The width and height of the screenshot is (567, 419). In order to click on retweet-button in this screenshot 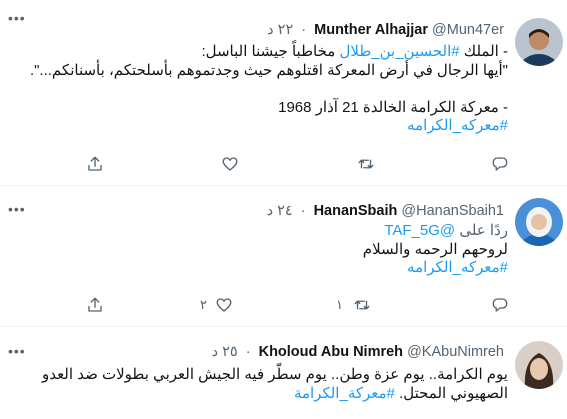, I will do `click(366, 164)`.